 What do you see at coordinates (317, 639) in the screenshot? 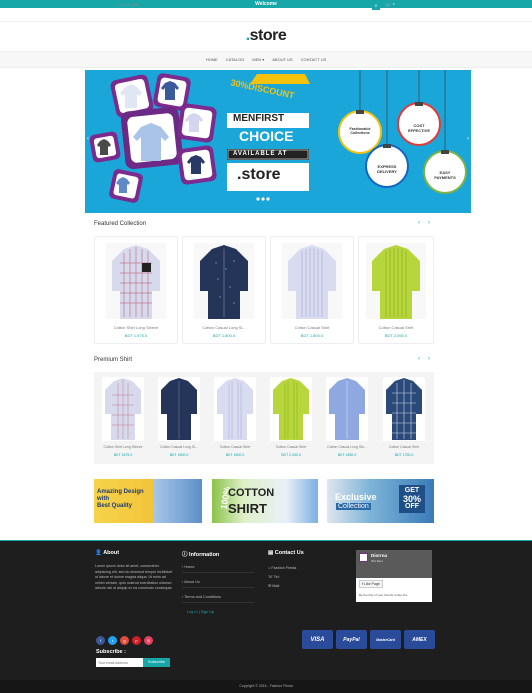
I see `visa-icon: VISA` at bounding box center [317, 639].